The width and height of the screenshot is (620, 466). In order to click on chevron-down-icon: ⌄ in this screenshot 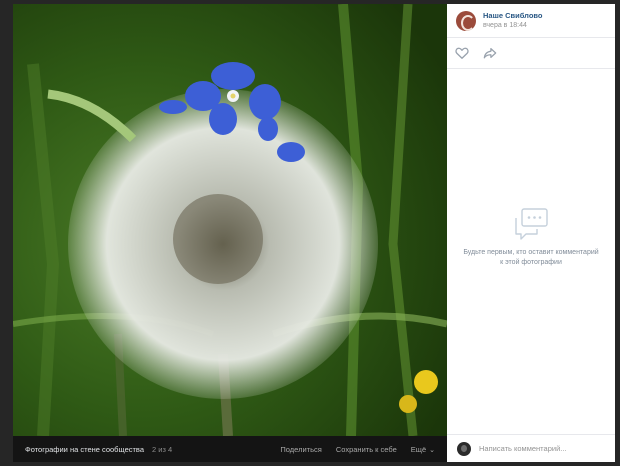, I will do `click(432, 450)`.